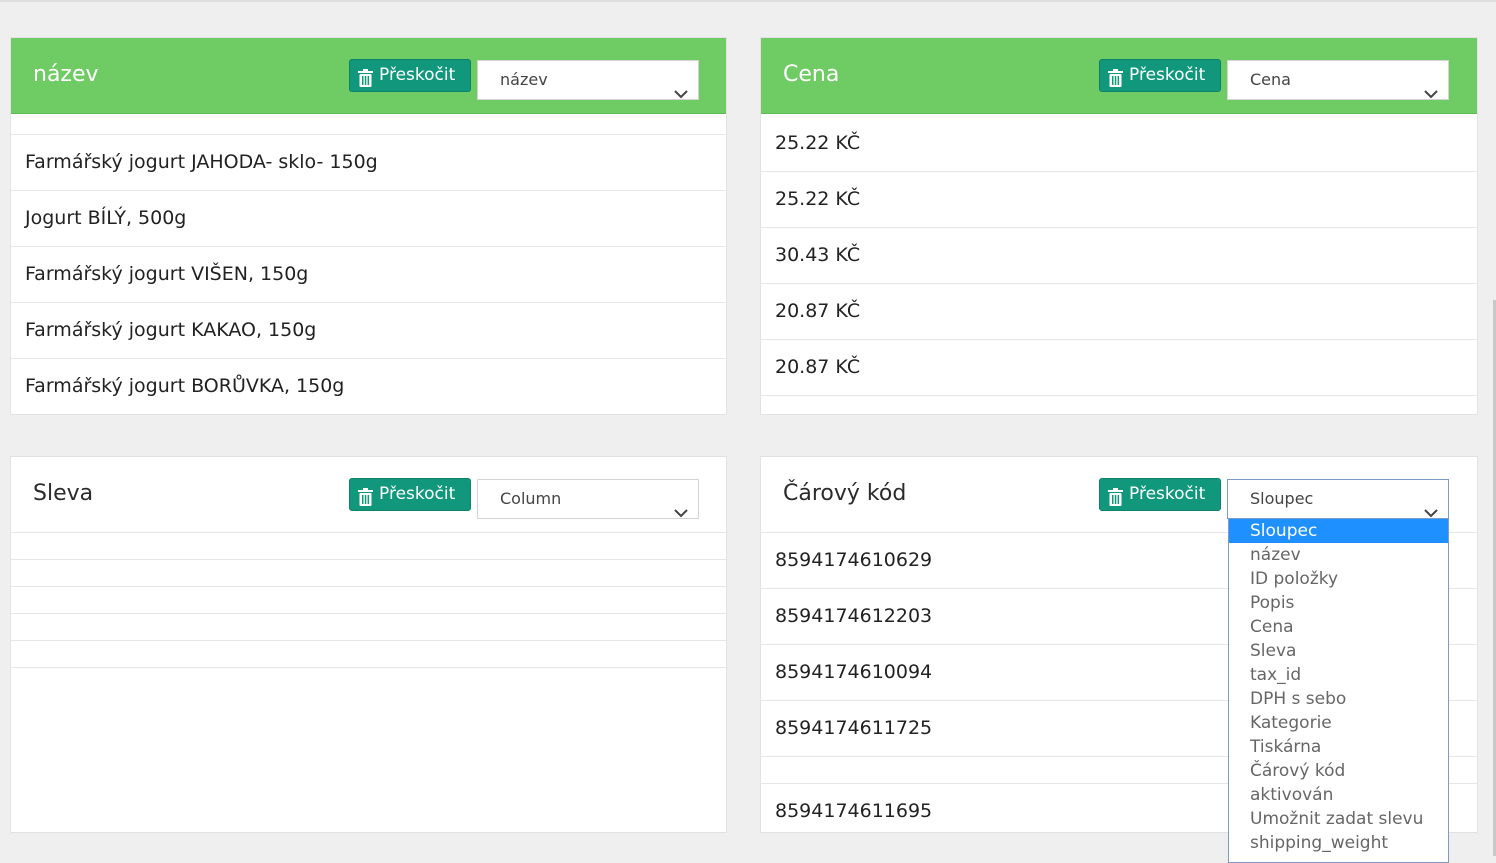 The height and width of the screenshot is (863, 1496). What do you see at coordinates (1338, 699) in the screenshot?
I see `dropdown-option: DPH s sebo` at bounding box center [1338, 699].